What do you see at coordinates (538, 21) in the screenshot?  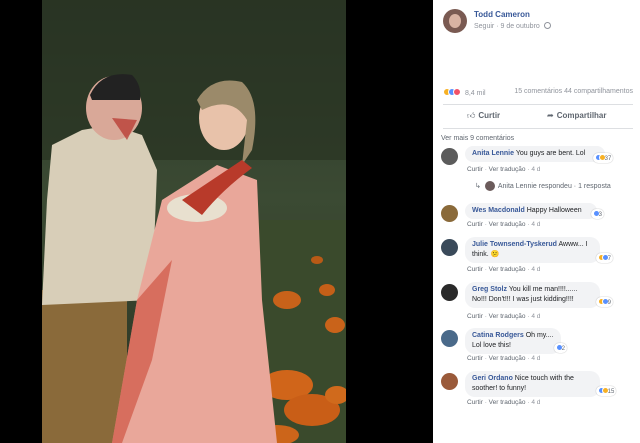 I see `post-header: Todd Cameron Seguir · 9 de outubro` at bounding box center [538, 21].